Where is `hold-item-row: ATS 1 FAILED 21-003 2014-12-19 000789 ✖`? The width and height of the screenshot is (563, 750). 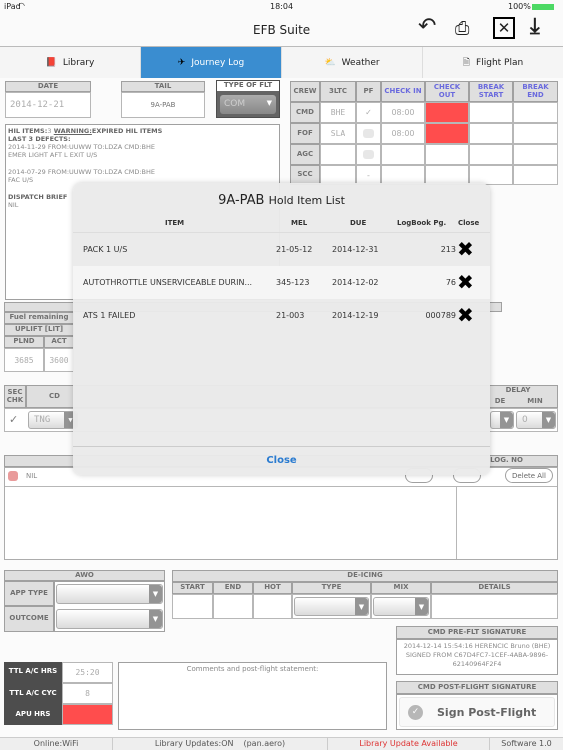 hold-item-row: ATS 1 FAILED 21-003 2014-12-19 000789 ✖ is located at coordinates (281, 315).